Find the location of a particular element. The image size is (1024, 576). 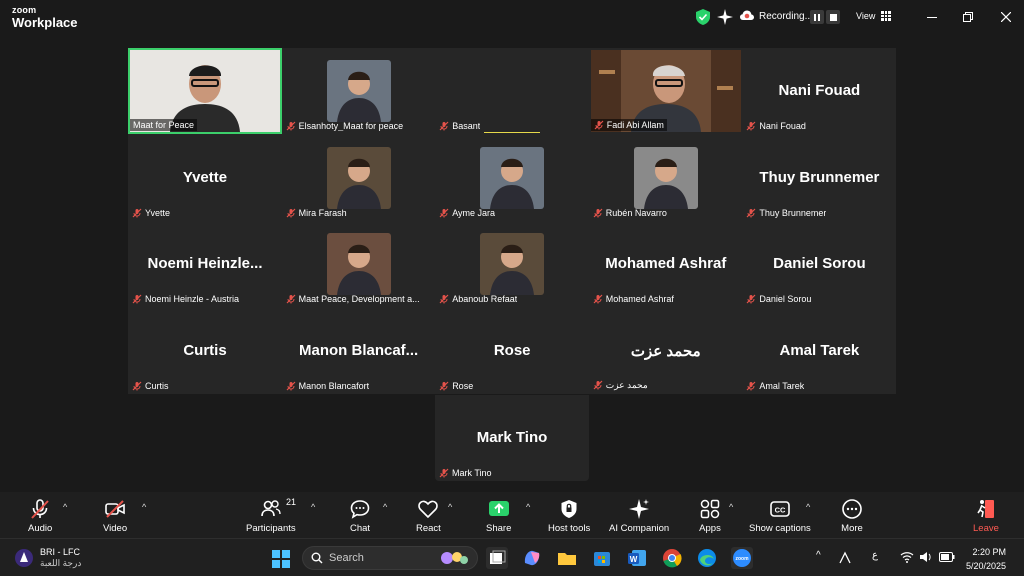

host-tools-button: Host tools is located at coordinates (569, 516).